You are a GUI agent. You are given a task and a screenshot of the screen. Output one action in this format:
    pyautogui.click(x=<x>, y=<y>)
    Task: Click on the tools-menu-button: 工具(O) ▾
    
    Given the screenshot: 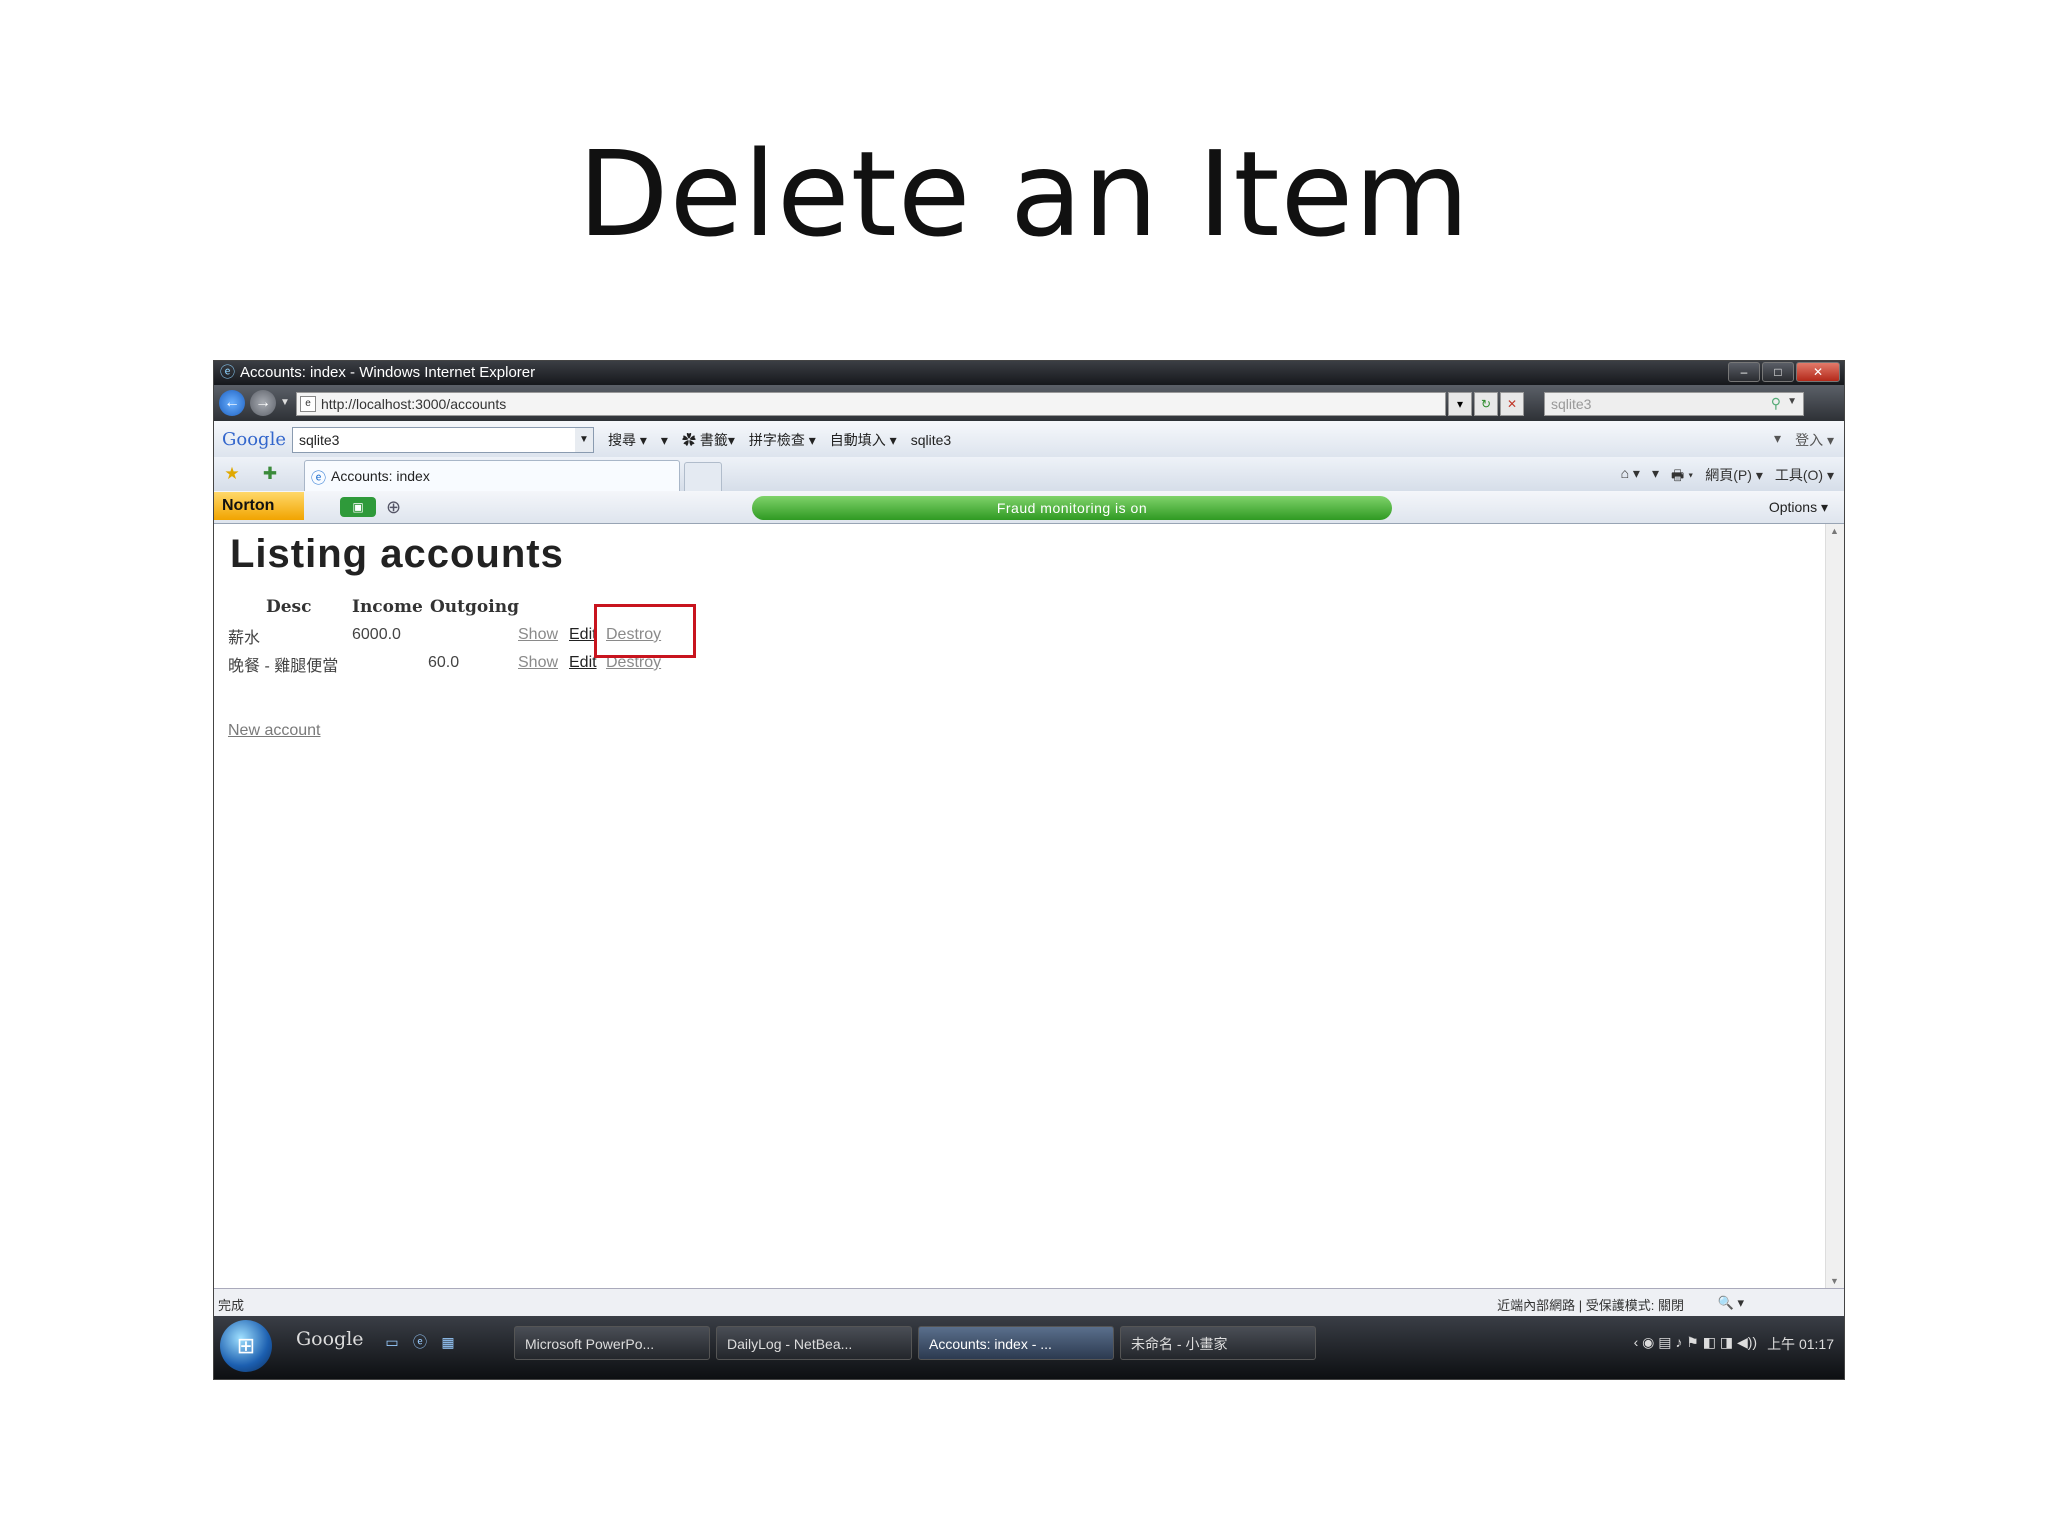 What is the action you would take?
    pyautogui.click(x=1804, y=477)
    